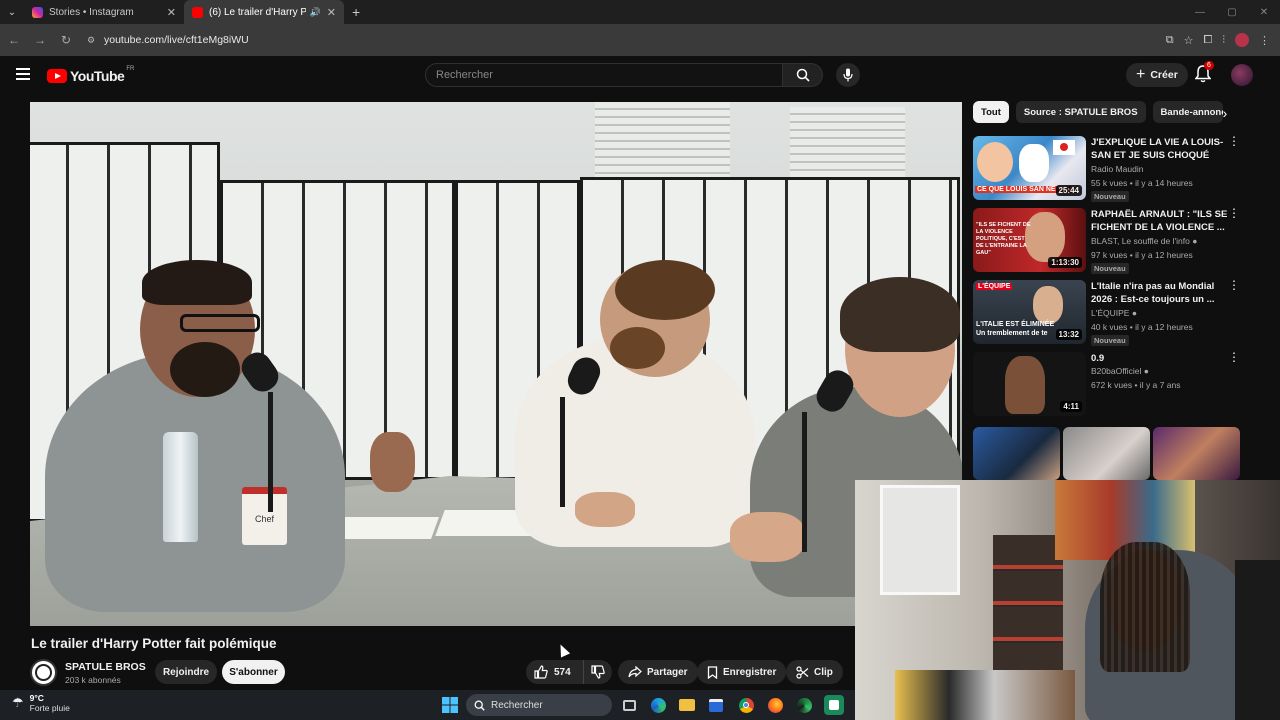 This screenshot has width=1280, height=720. I want to click on recommendation-channel: Radio Maudin, so click(1117, 169).